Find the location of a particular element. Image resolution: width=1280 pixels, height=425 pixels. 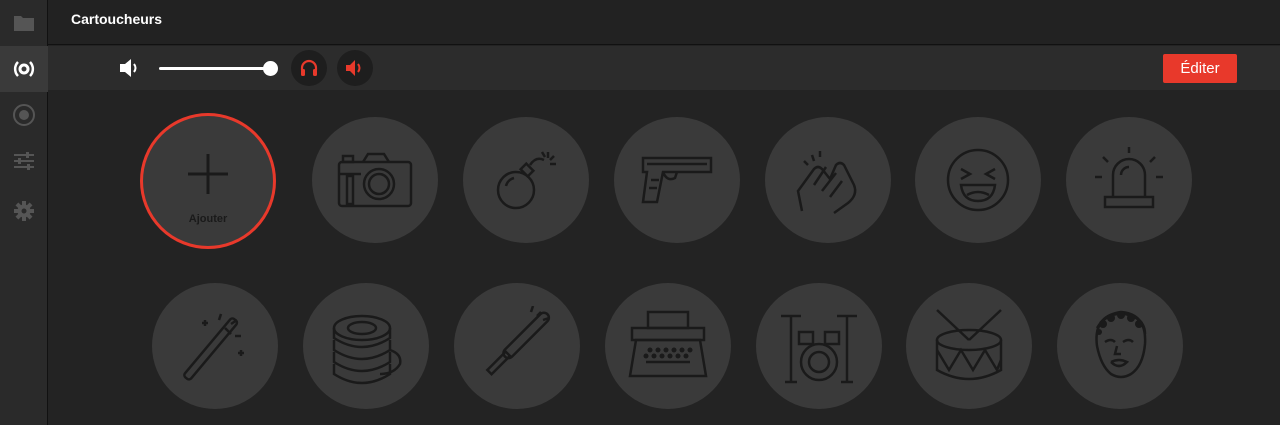

pistol-icon is located at coordinates (677, 180).